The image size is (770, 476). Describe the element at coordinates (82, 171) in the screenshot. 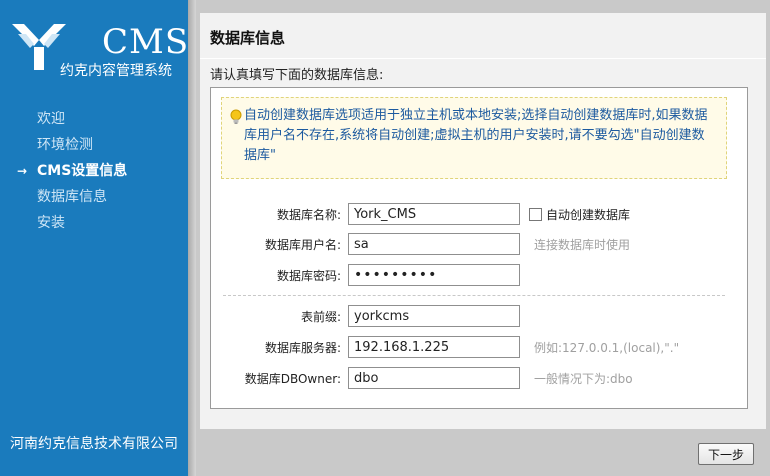

I see `nav-item-label: CMS设置信息` at that location.